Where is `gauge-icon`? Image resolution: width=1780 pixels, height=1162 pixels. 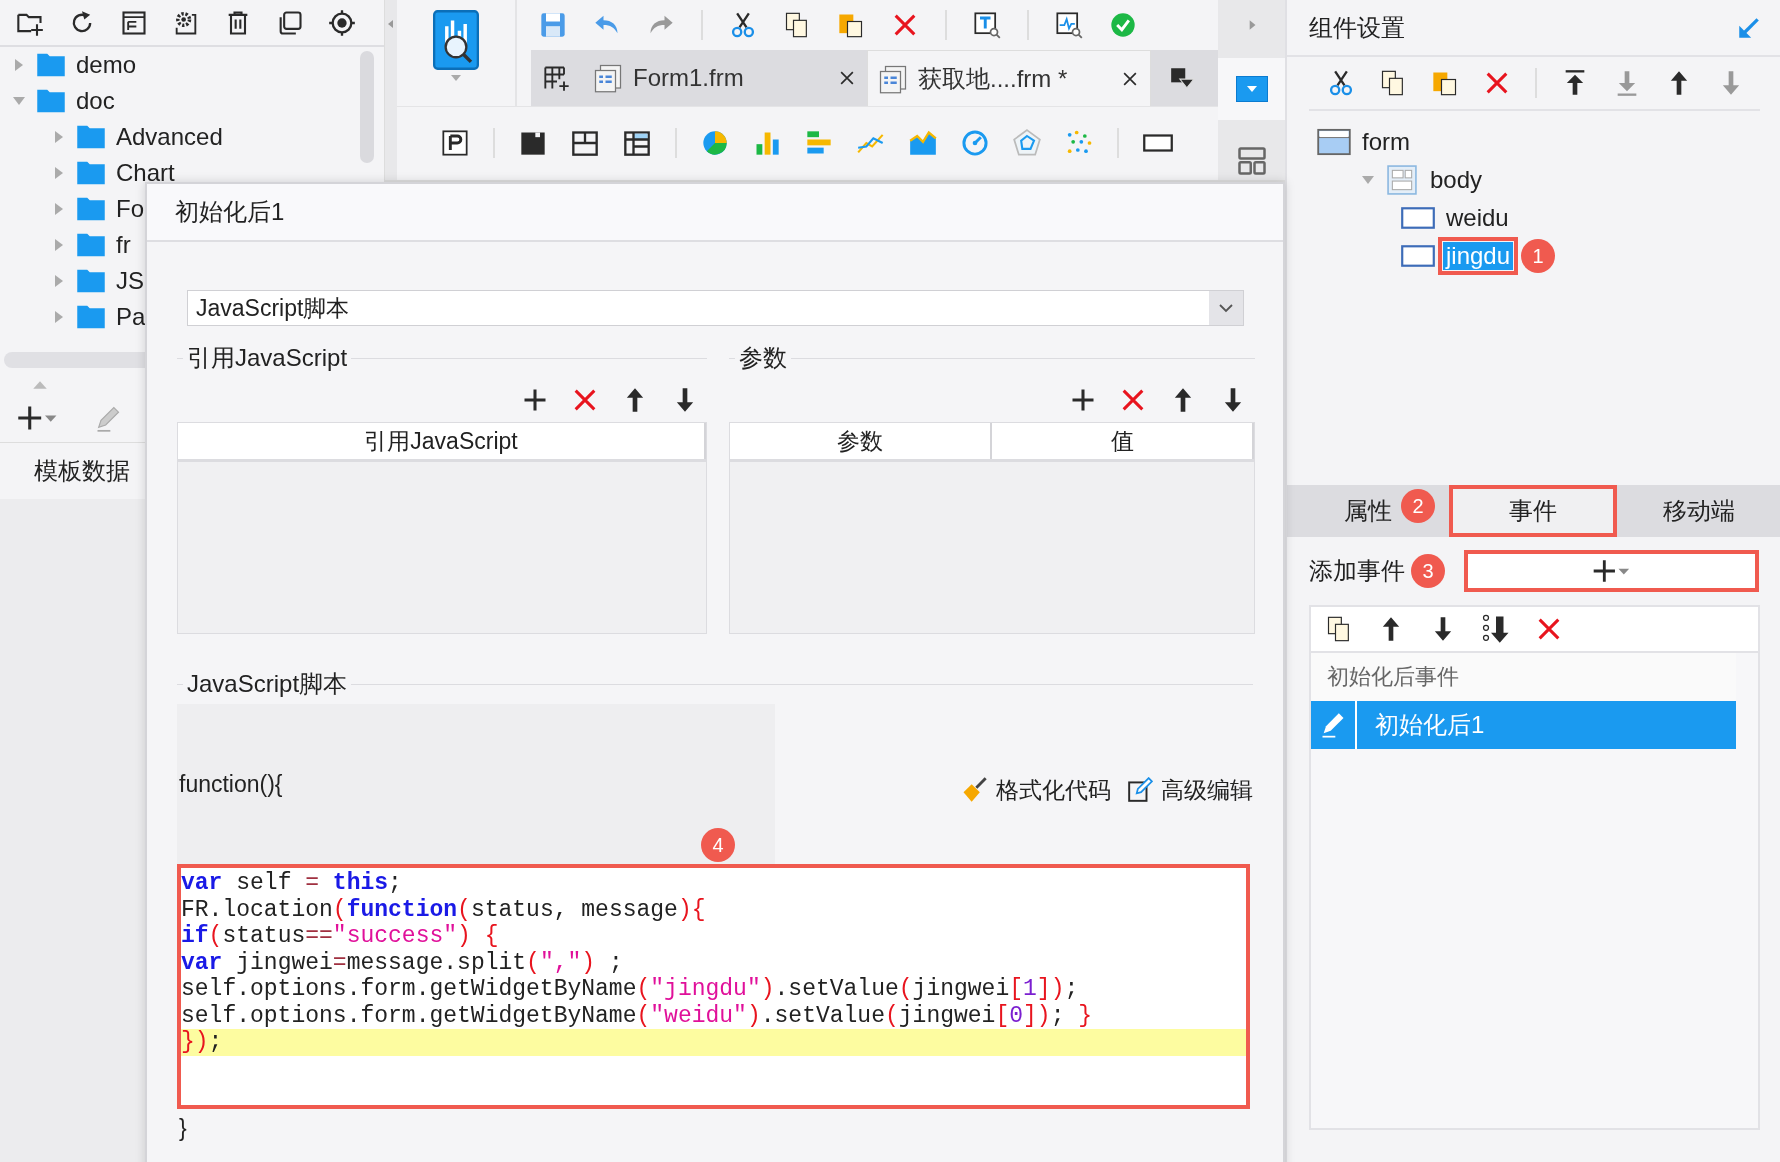
gauge-icon is located at coordinates (975, 143).